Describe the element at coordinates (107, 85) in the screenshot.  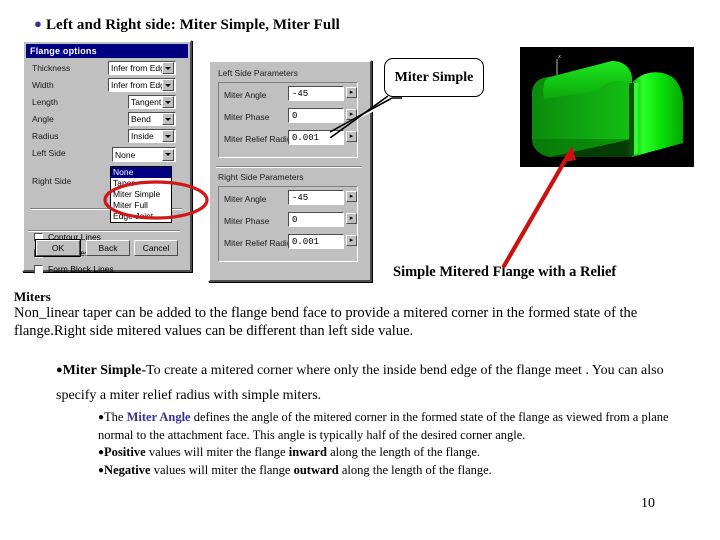
I see `row-width: Width Infer from Edge` at that location.